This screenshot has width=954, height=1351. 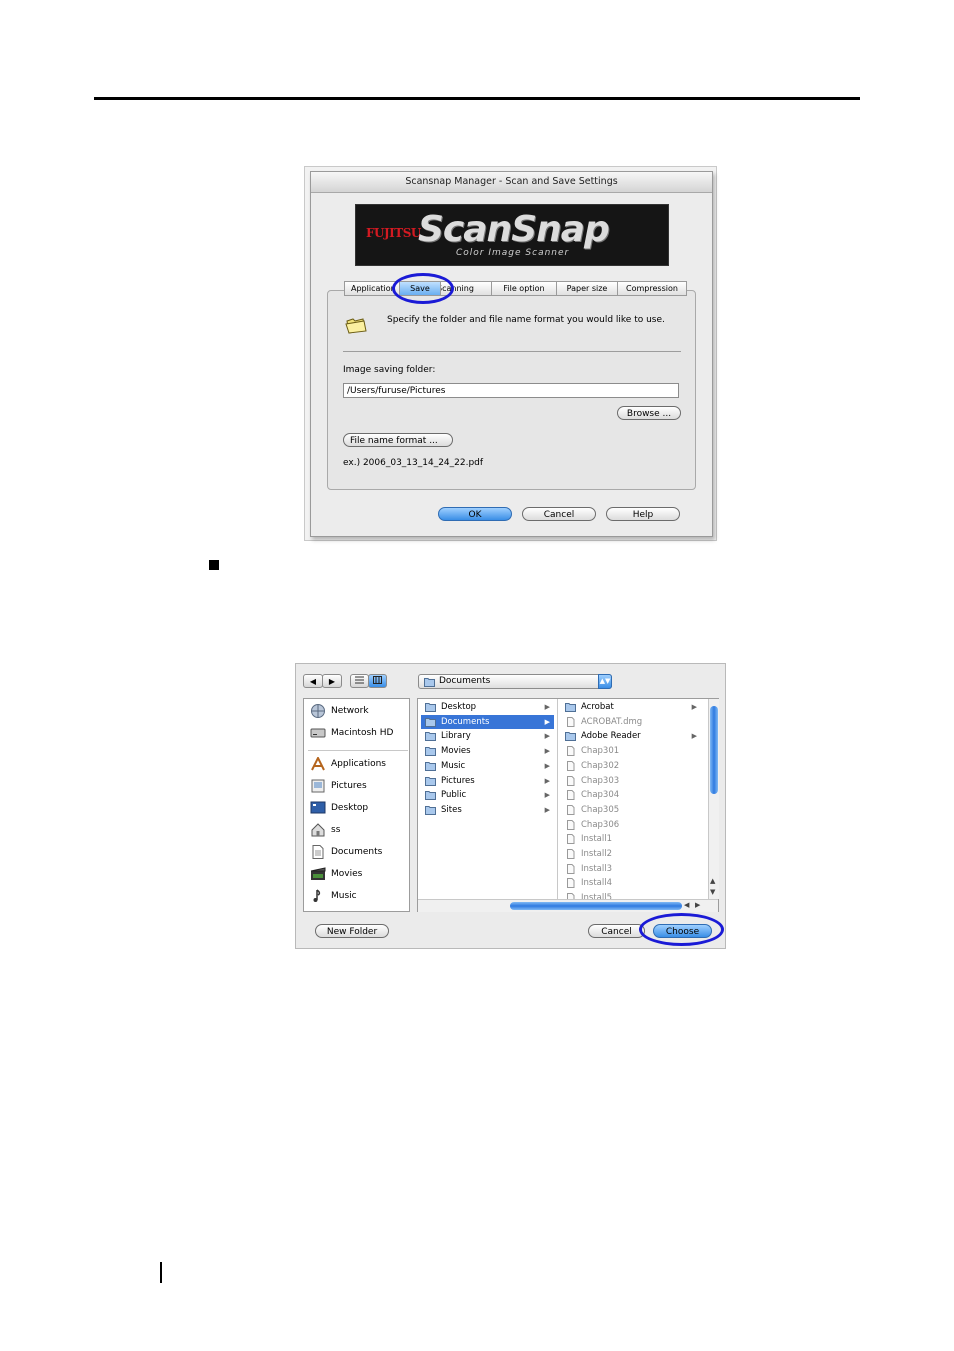 What do you see at coordinates (358, 764) in the screenshot?
I see `sidebar-item-applications: Applications` at bounding box center [358, 764].